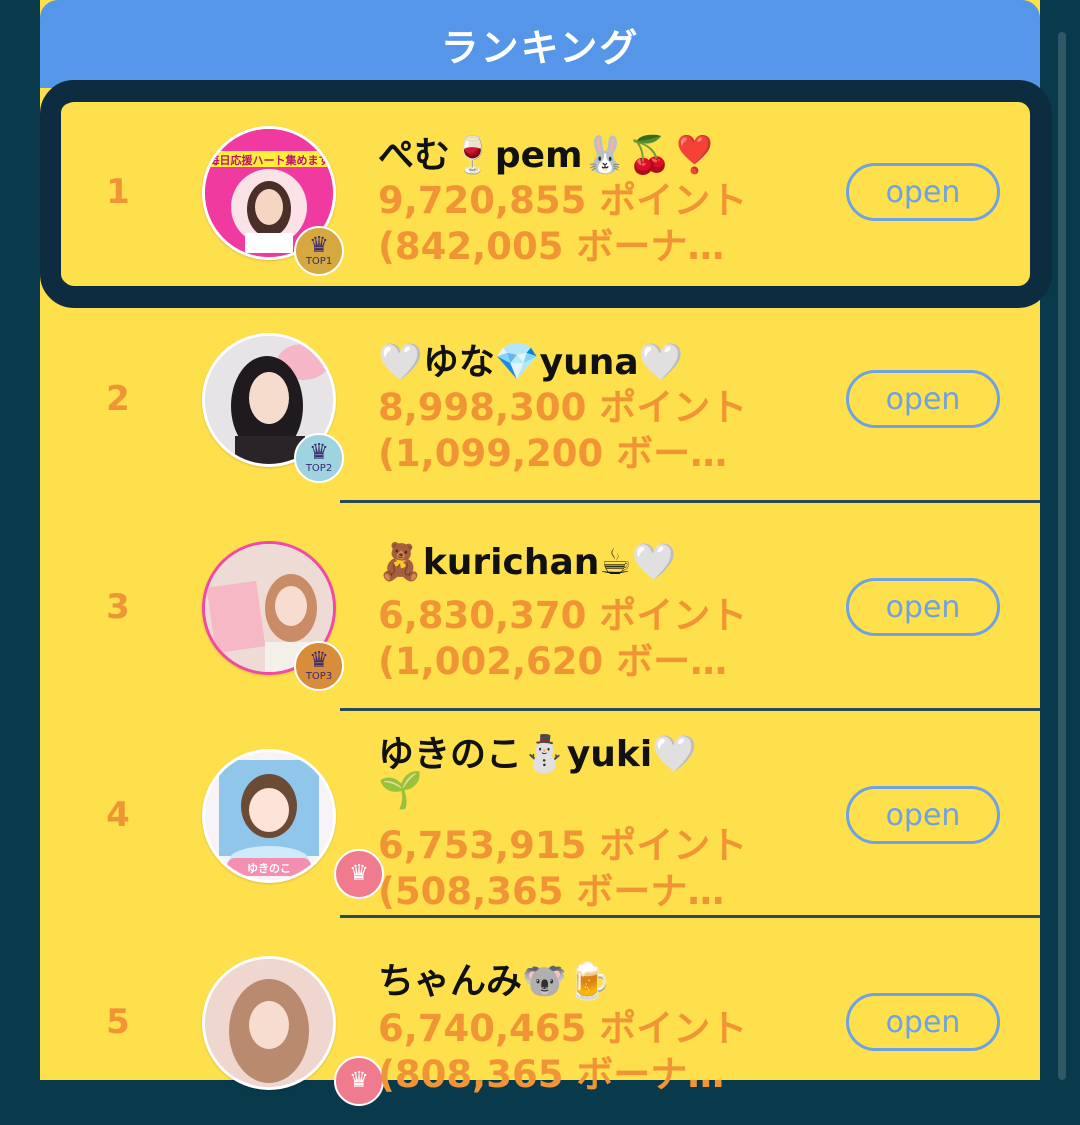 Image resolution: width=1080 pixels, height=1125 pixels. Describe the element at coordinates (269, 160) in the screenshot. I see `avatar-caption: 毎日応援ハート集めます` at that location.